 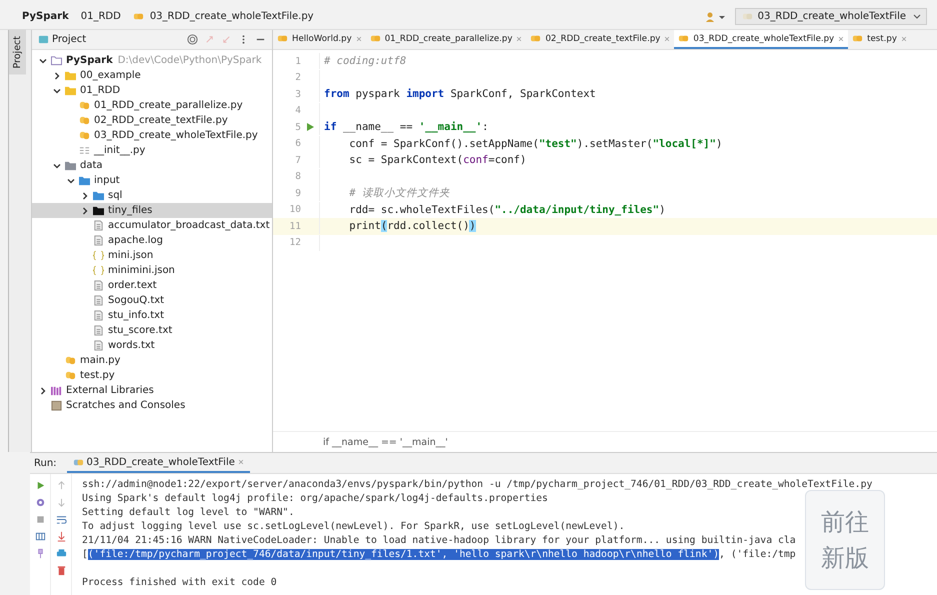 I want to click on line-number: 9, so click(x=297, y=193).